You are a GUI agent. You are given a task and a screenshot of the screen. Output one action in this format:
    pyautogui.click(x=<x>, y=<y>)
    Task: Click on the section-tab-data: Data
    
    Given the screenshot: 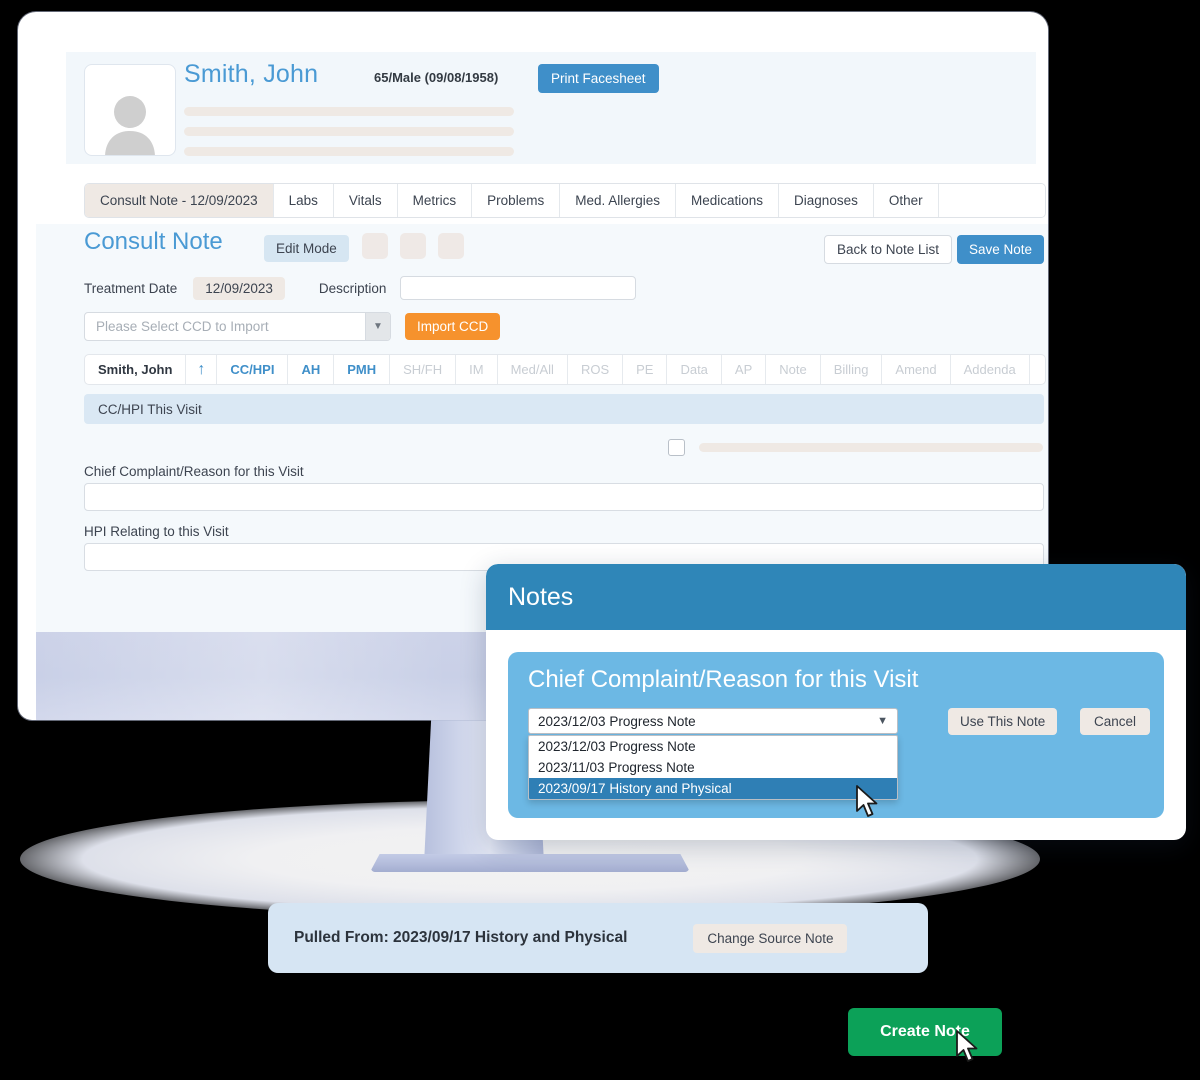 What is the action you would take?
    pyautogui.click(x=694, y=369)
    